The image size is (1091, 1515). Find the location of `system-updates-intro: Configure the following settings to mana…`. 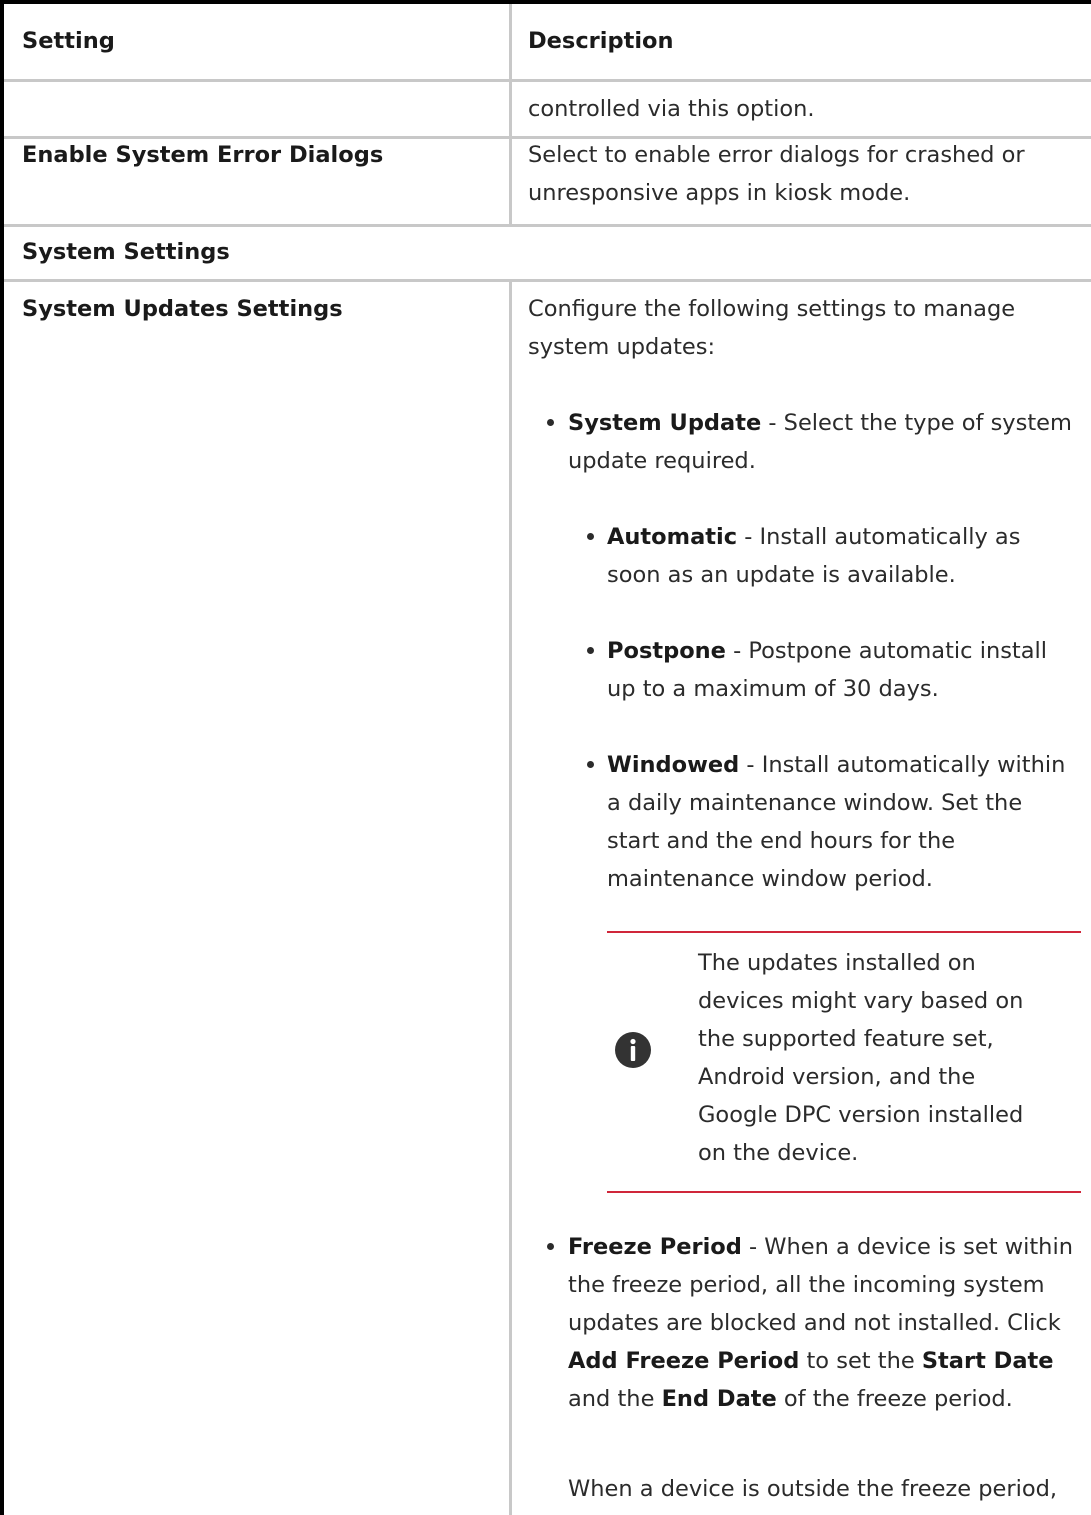

system-updates-intro: Configure the following settings to mana… is located at coordinates (772, 309).